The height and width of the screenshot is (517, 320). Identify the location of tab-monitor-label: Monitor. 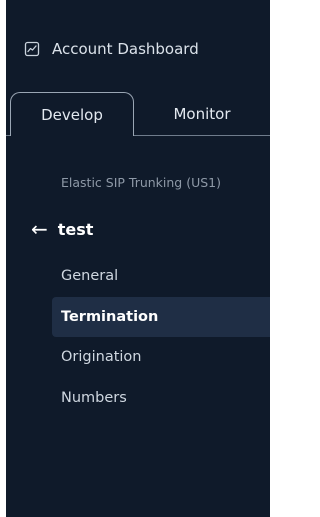
(202, 114).